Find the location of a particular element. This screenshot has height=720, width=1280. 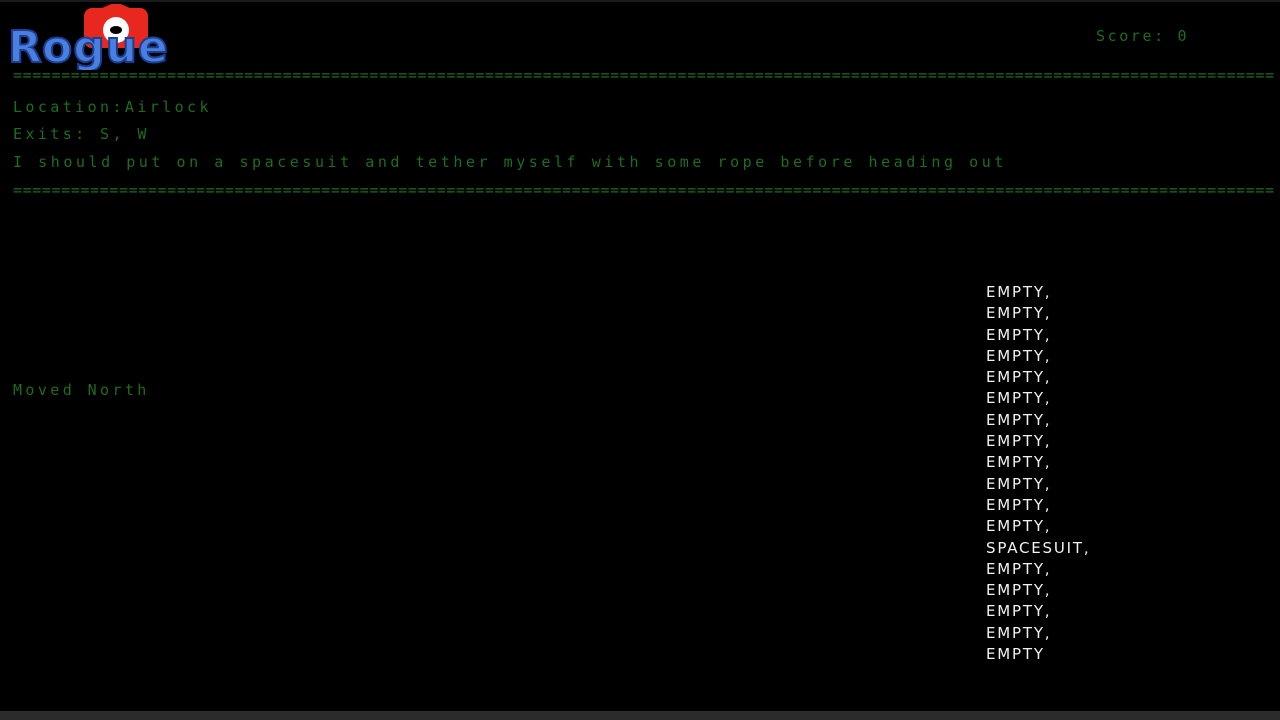

svg-text: R is located at coordinates (25, 46).